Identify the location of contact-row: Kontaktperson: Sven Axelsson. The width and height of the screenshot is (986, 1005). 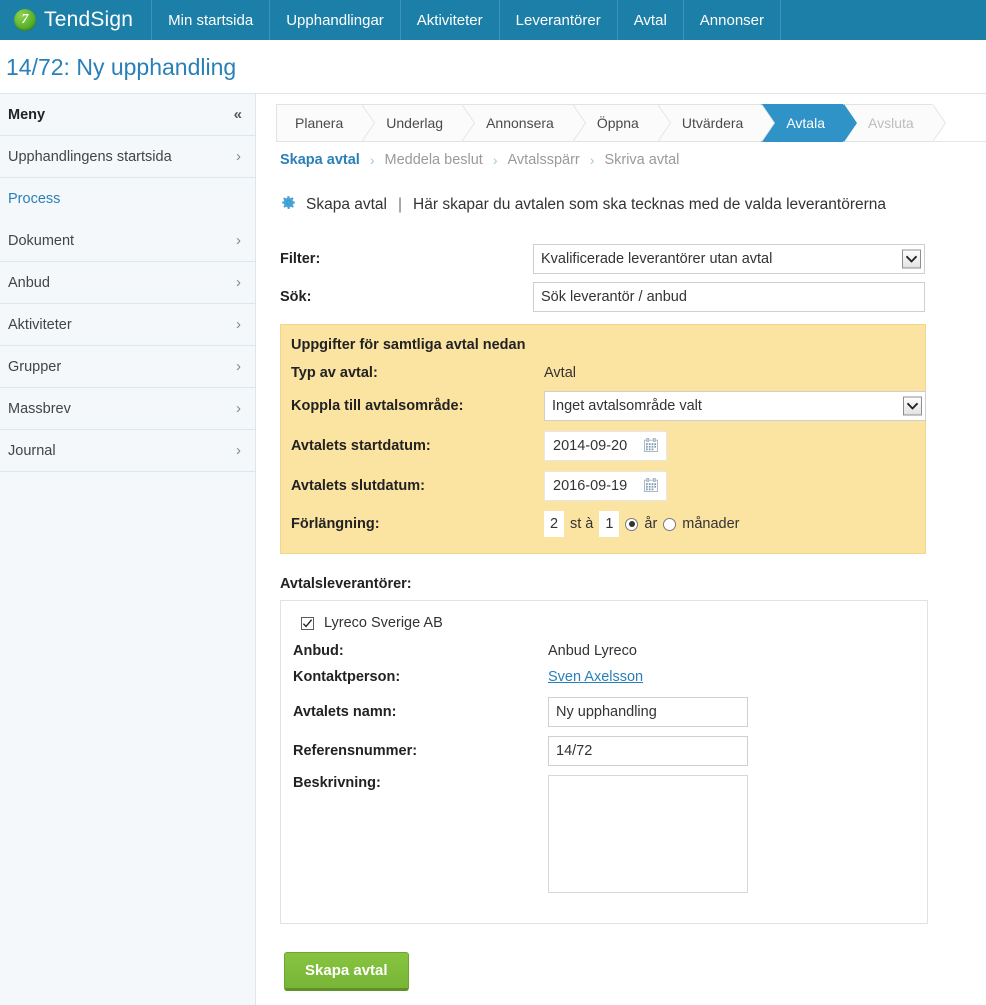
(604, 677).